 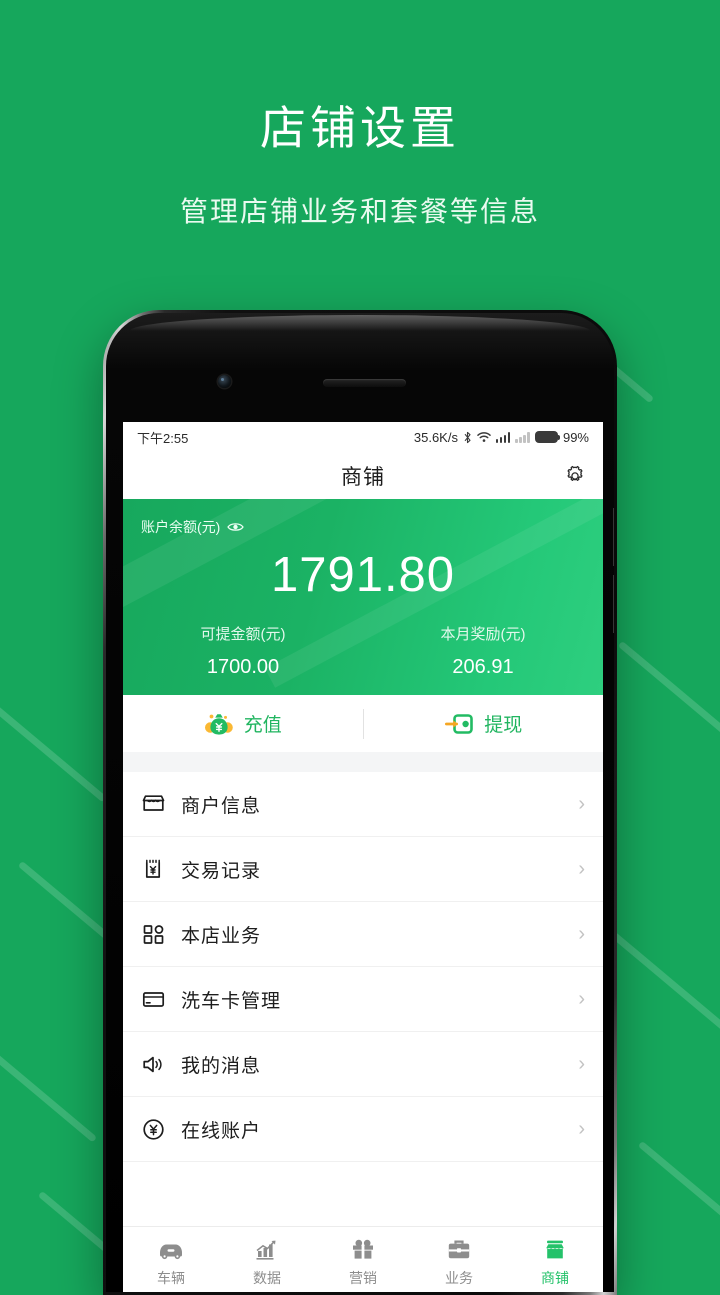 What do you see at coordinates (483, 634) in the screenshot?
I see `monthly-reward-label: 本月奖励(元)` at bounding box center [483, 634].